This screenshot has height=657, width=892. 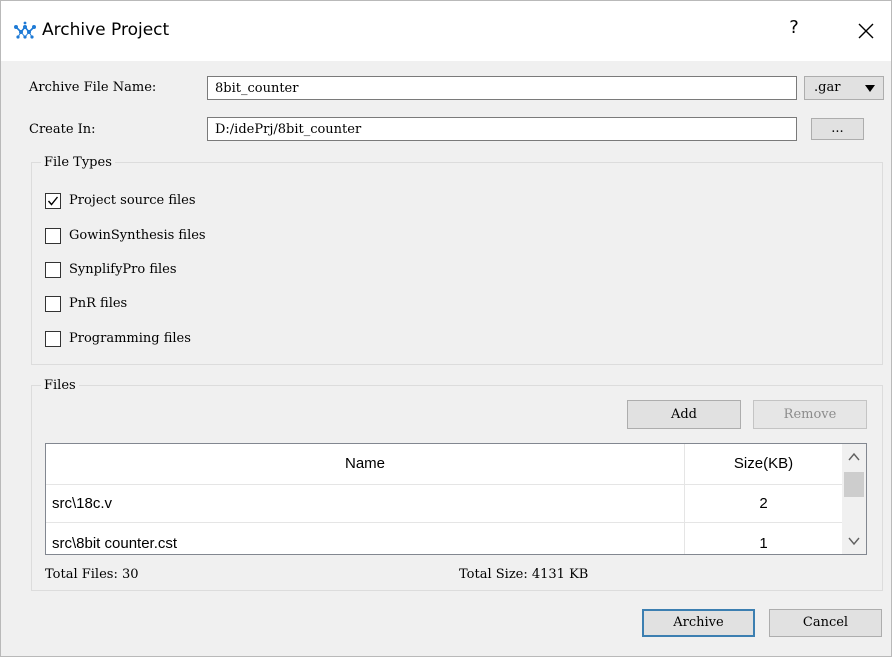 What do you see at coordinates (137, 235) in the screenshot?
I see `checkbox-label: GowinSynthesis files` at bounding box center [137, 235].